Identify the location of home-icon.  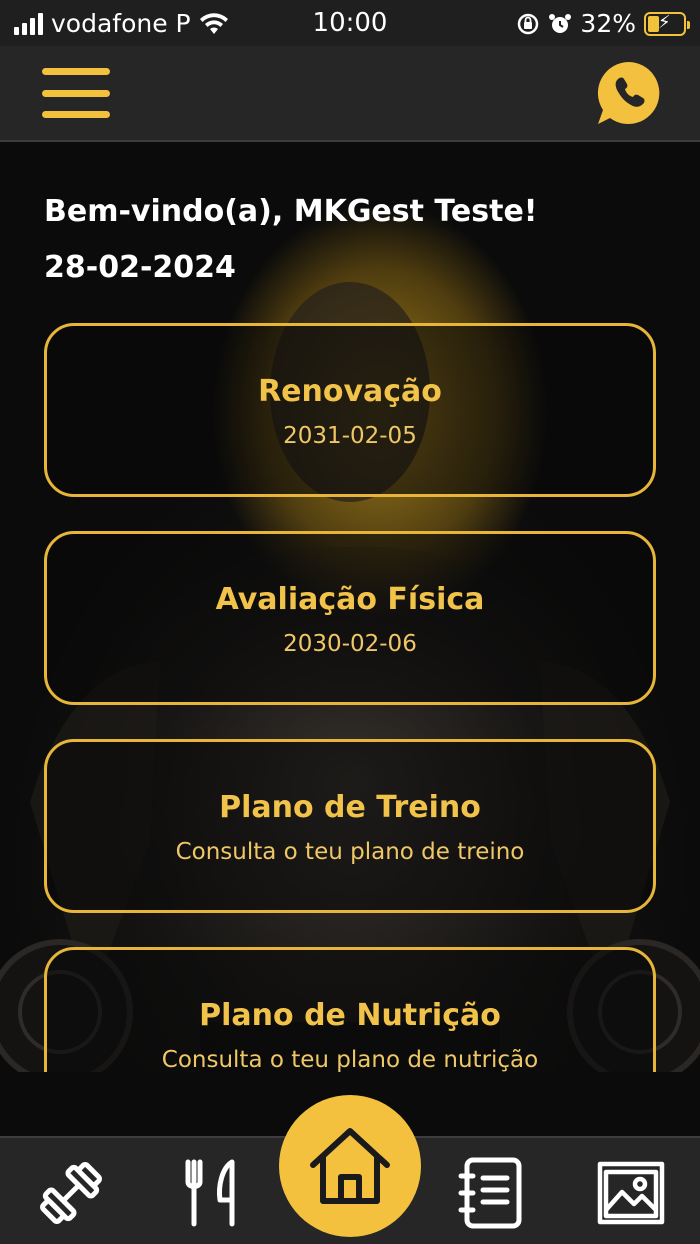
(350, 1166).